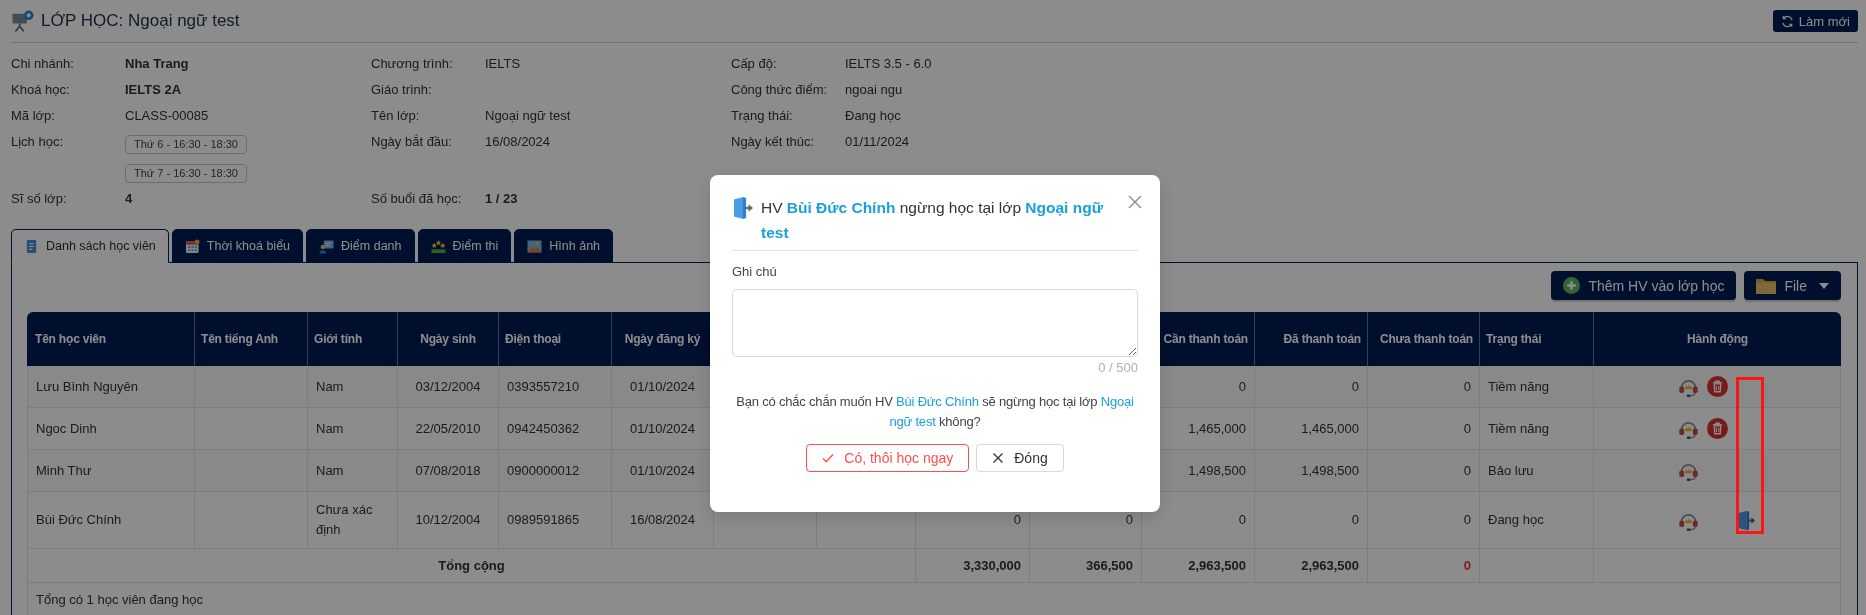 This screenshot has width=1866, height=615. What do you see at coordinates (192, 246) in the screenshot?
I see `calendar-icon` at bounding box center [192, 246].